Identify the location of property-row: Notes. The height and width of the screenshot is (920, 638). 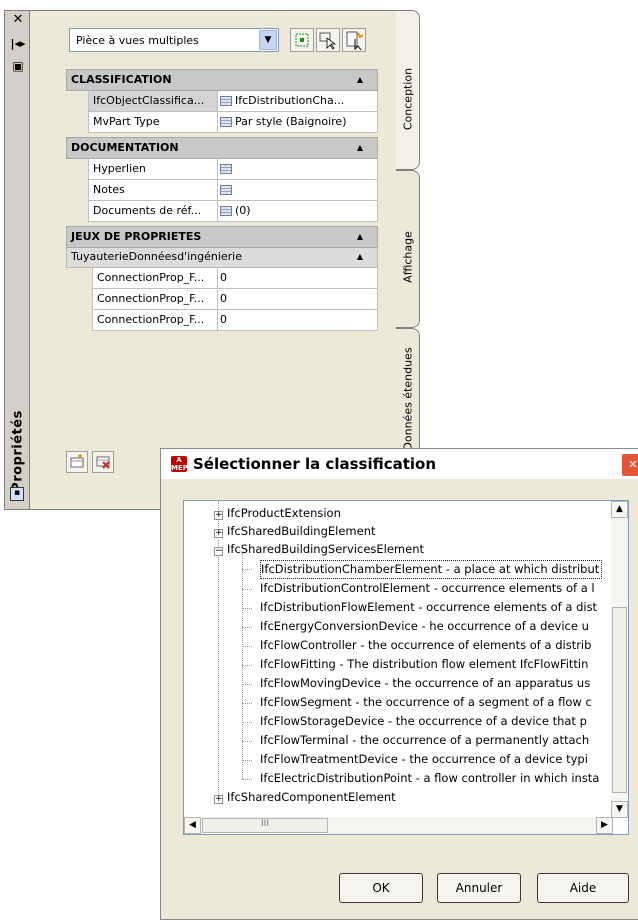
(222, 190).